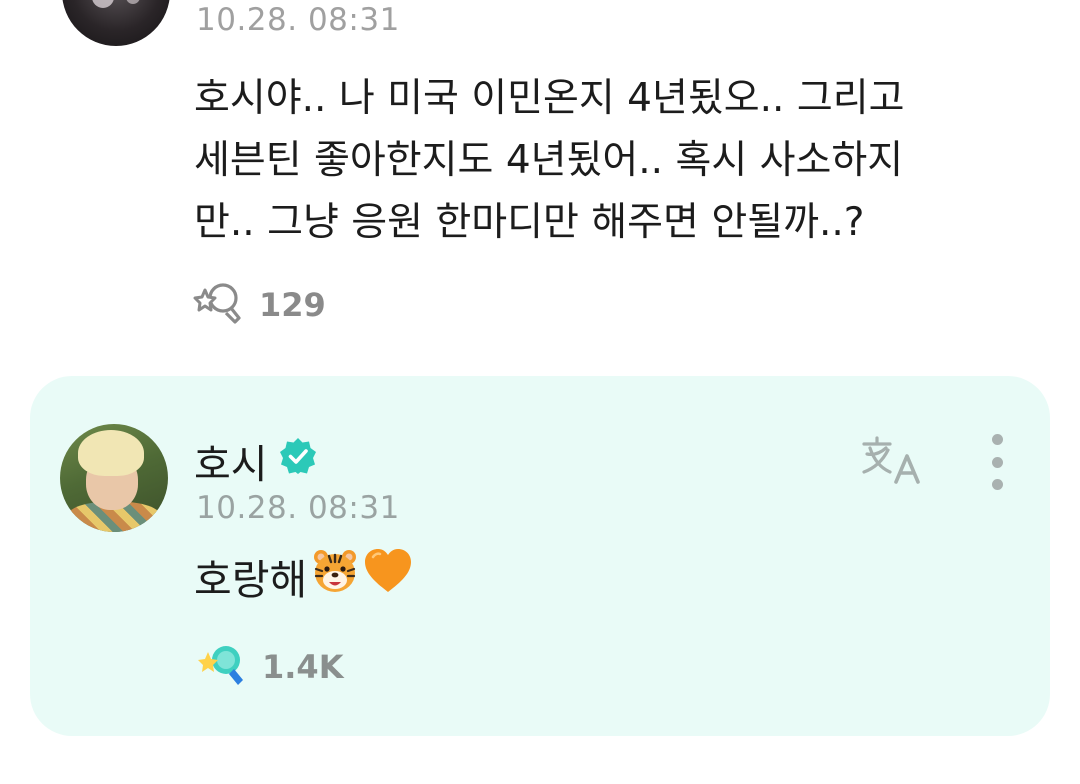 This screenshot has height=784, width=1080. Describe the element at coordinates (219, 305) in the screenshot. I see `cheer-outline-icon` at that location.